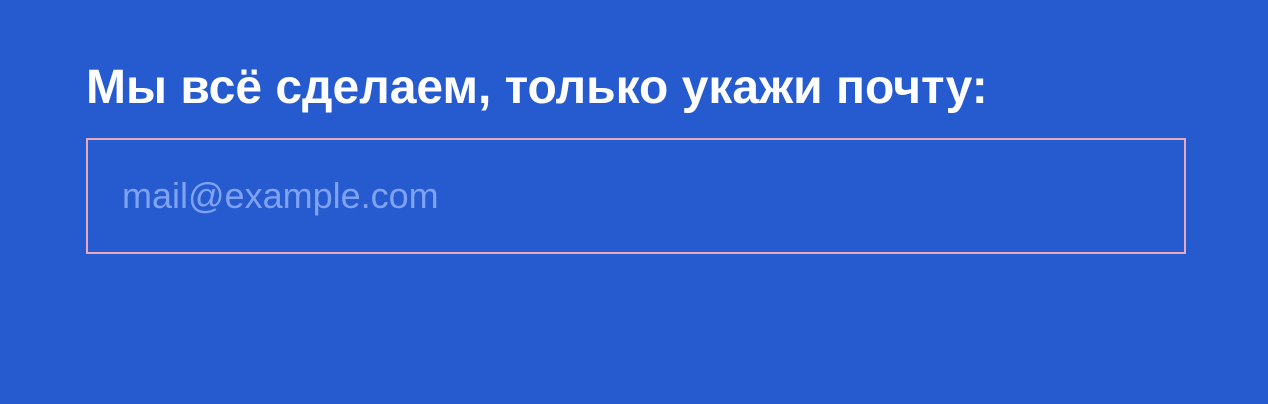 The image size is (1268, 404). Describe the element at coordinates (537, 87) in the screenshot. I see `form-heading: Мы всё сделаем, только укажи почту:` at that location.